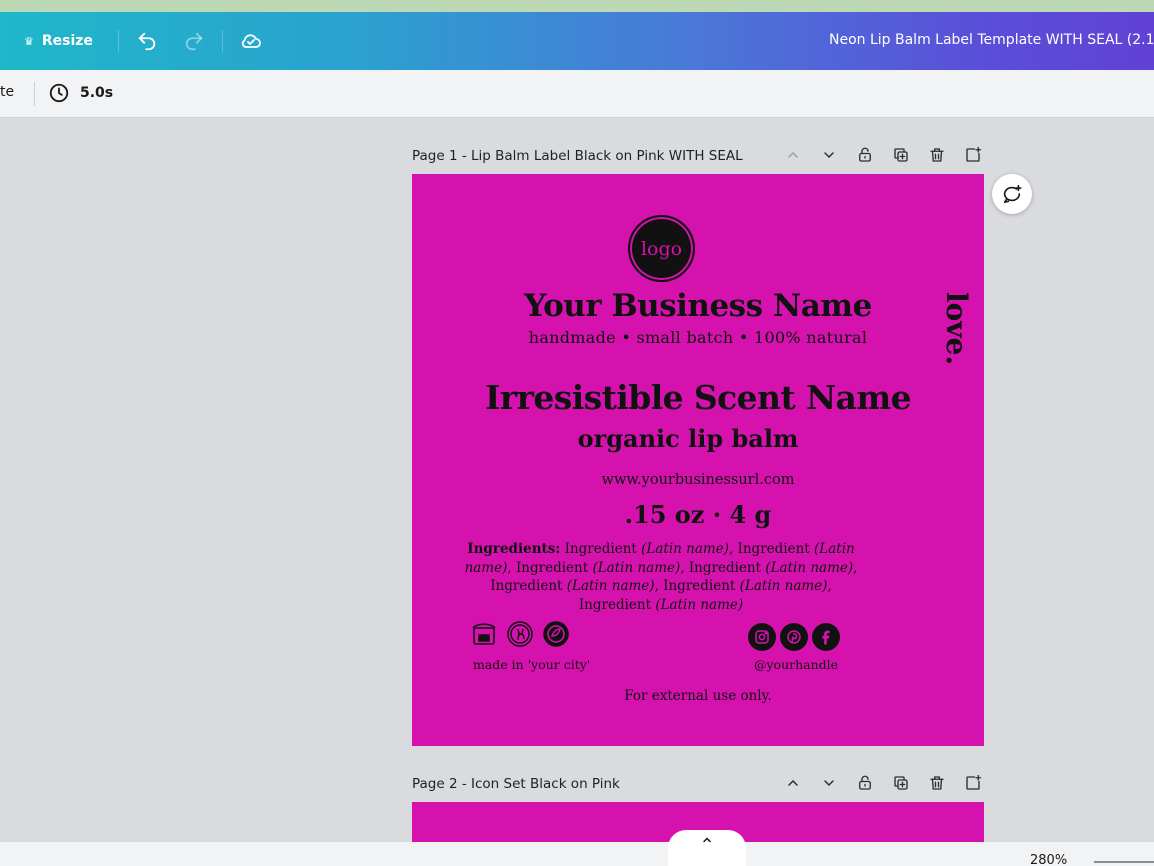 This screenshot has height=866, width=1154. Describe the element at coordinates (698, 337) in the screenshot. I see `tagline: handmade • small batch • 100% natural` at that location.